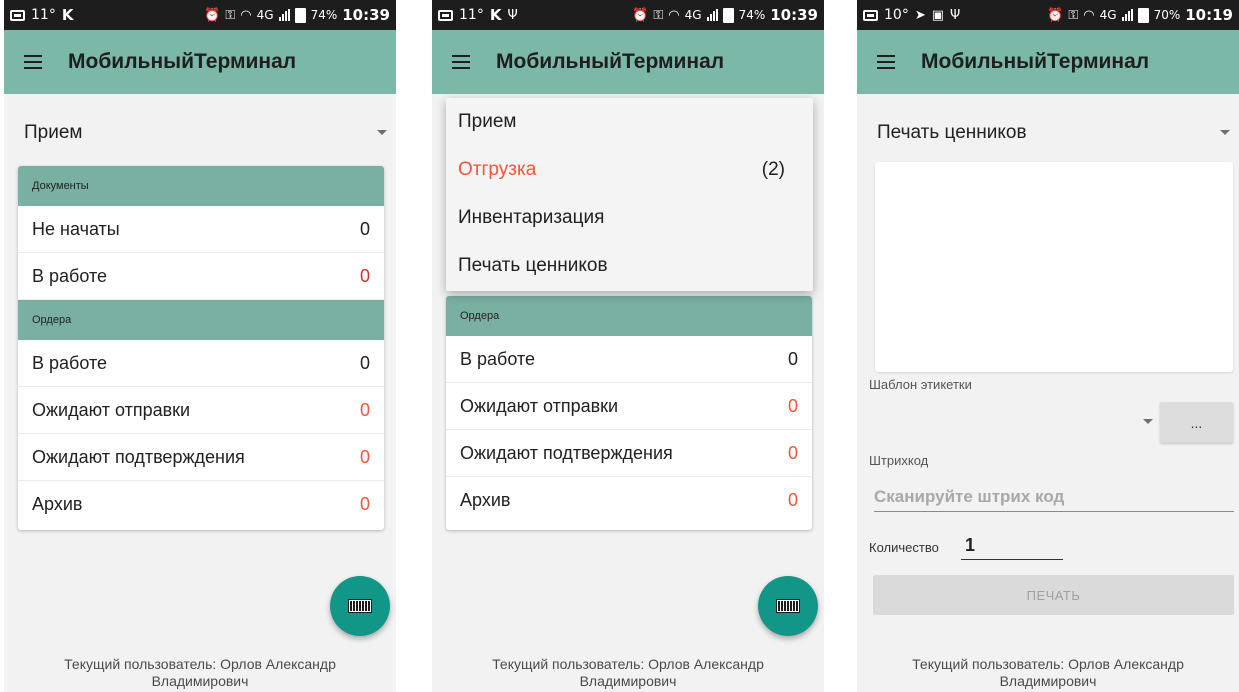 This screenshot has height=692, width=1239. What do you see at coordinates (1209, 15) in the screenshot?
I see `clock: 10:19` at bounding box center [1209, 15].